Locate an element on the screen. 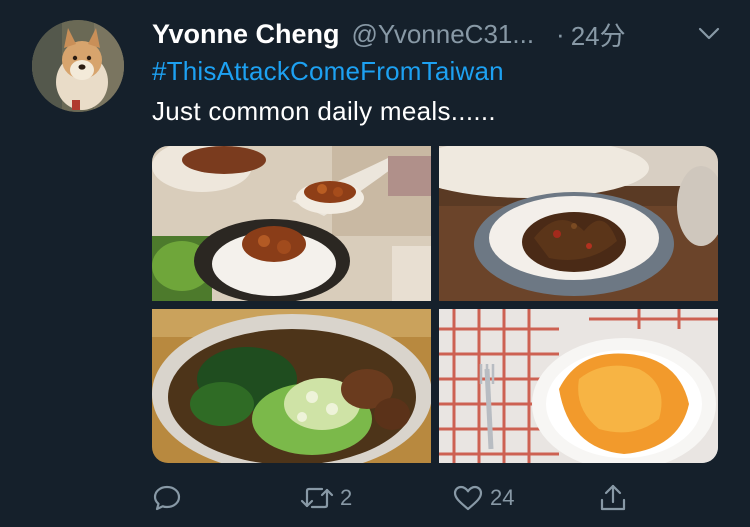  share-button is located at coordinates (613, 498).